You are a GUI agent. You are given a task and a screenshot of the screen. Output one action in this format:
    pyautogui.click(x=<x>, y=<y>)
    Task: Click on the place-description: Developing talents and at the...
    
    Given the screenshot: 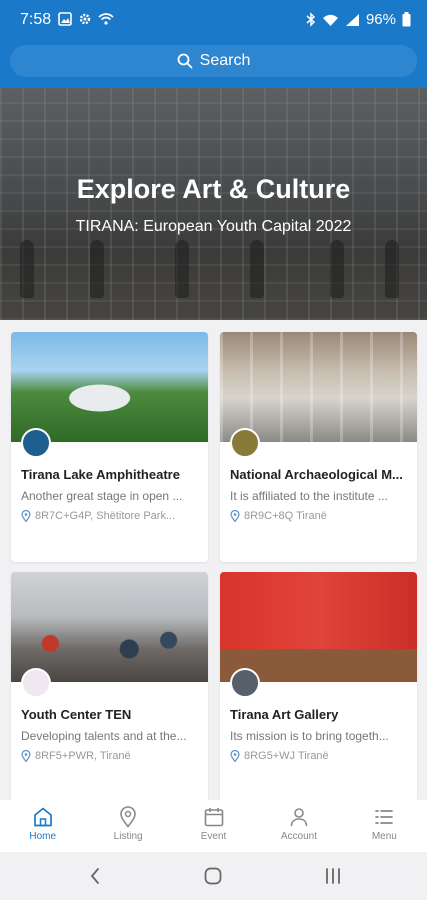 What is the action you would take?
    pyautogui.click(x=104, y=736)
    